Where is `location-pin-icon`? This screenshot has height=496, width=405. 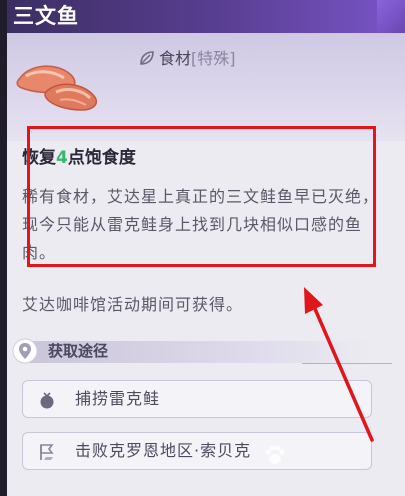 location-pin-icon is located at coordinates (25, 351).